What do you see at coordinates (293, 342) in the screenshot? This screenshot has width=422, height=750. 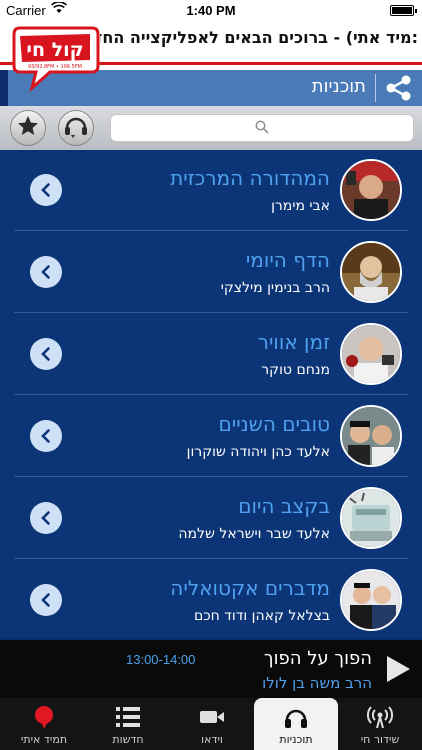 I see `program-name: זמן אוויר` at bounding box center [293, 342].